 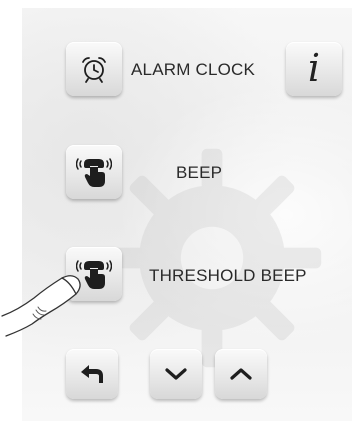 What do you see at coordinates (228, 275) in the screenshot?
I see `threshold-beep-label: THRESHOLD BEEP` at bounding box center [228, 275].